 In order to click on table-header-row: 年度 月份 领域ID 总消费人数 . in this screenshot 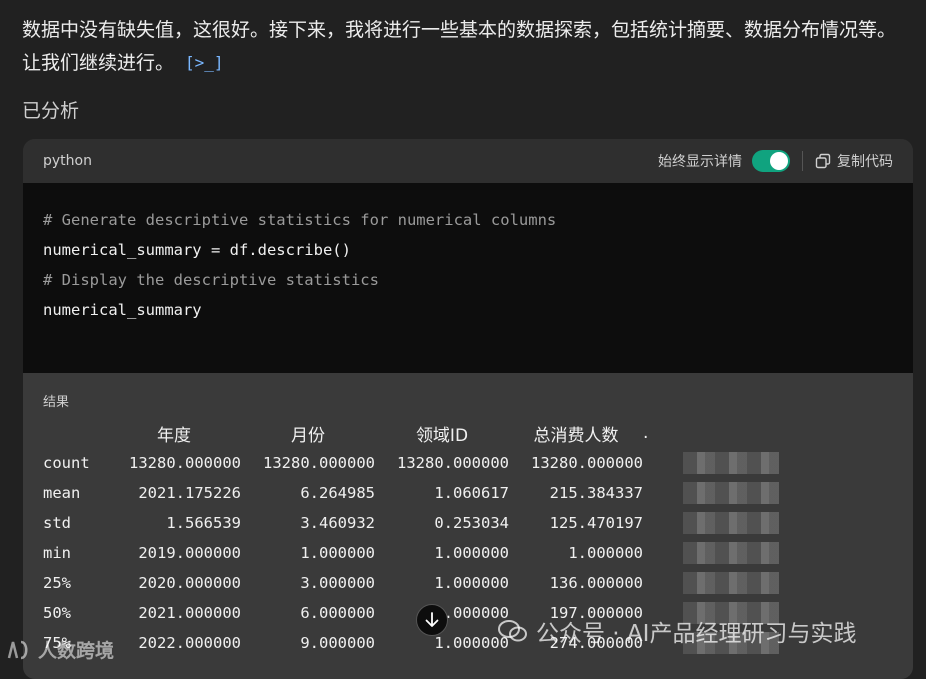, I will do `click(413, 433)`.